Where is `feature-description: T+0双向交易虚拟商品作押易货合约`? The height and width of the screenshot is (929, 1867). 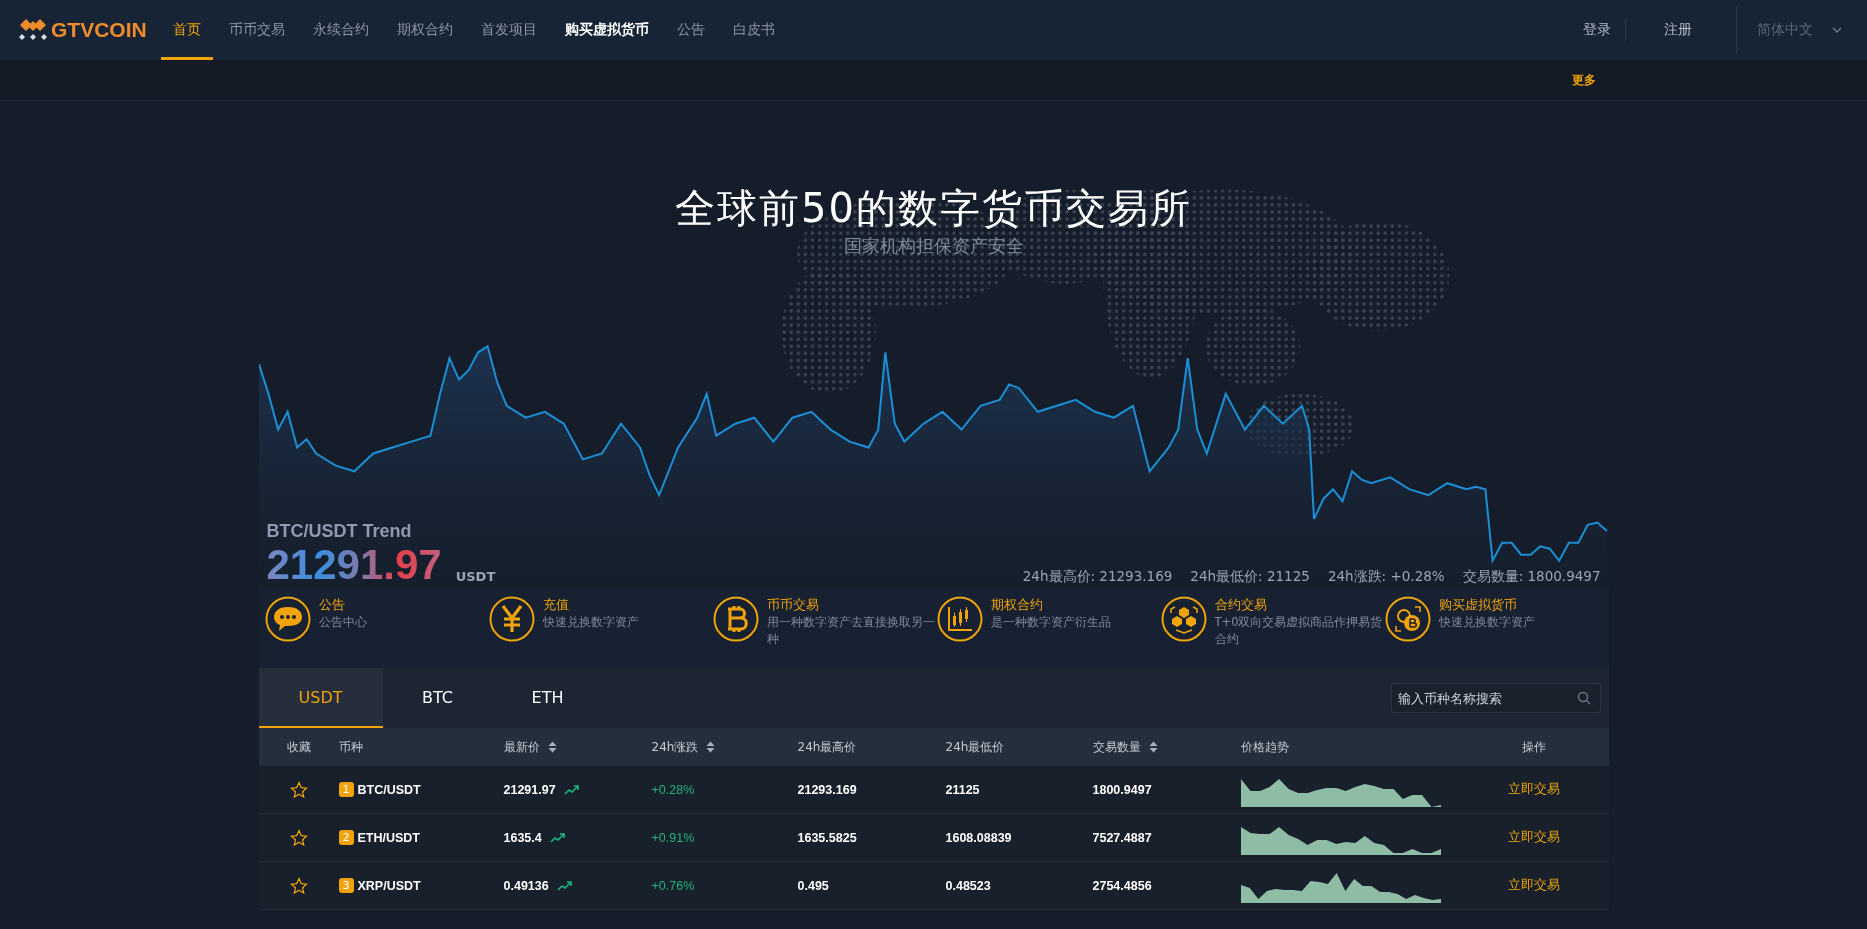
feature-description: T+0双向交易虚拟商品作押易货合约 is located at coordinates (1298, 631).